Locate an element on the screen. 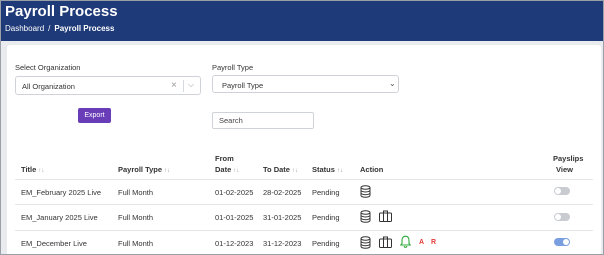 This screenshot has width=604, height=255. page-title: Payroll Process is located at coordinates (61, 11).